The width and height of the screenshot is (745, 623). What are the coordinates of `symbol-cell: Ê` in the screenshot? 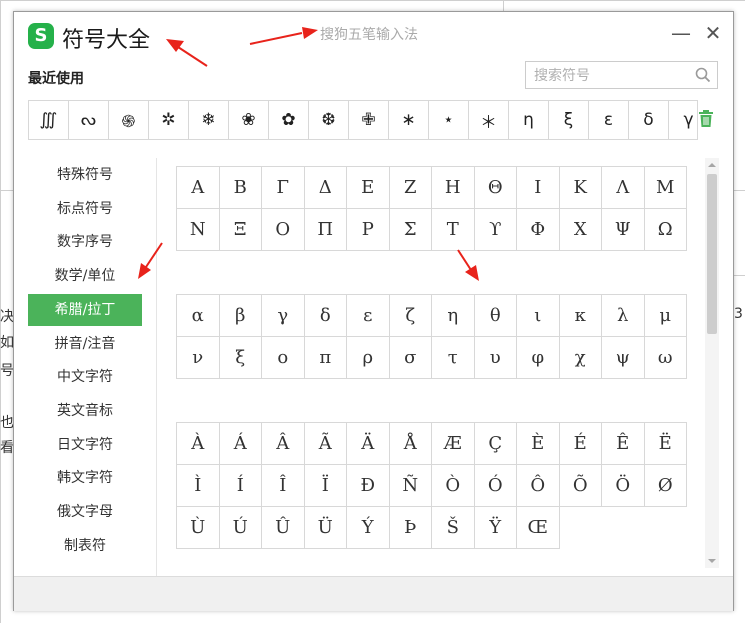 It's located at (623, 444).